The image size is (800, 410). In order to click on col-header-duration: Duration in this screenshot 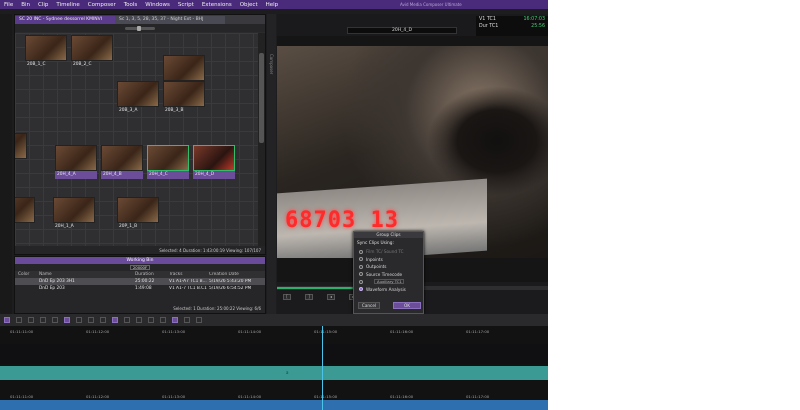, I will do `click(152, 274)`.